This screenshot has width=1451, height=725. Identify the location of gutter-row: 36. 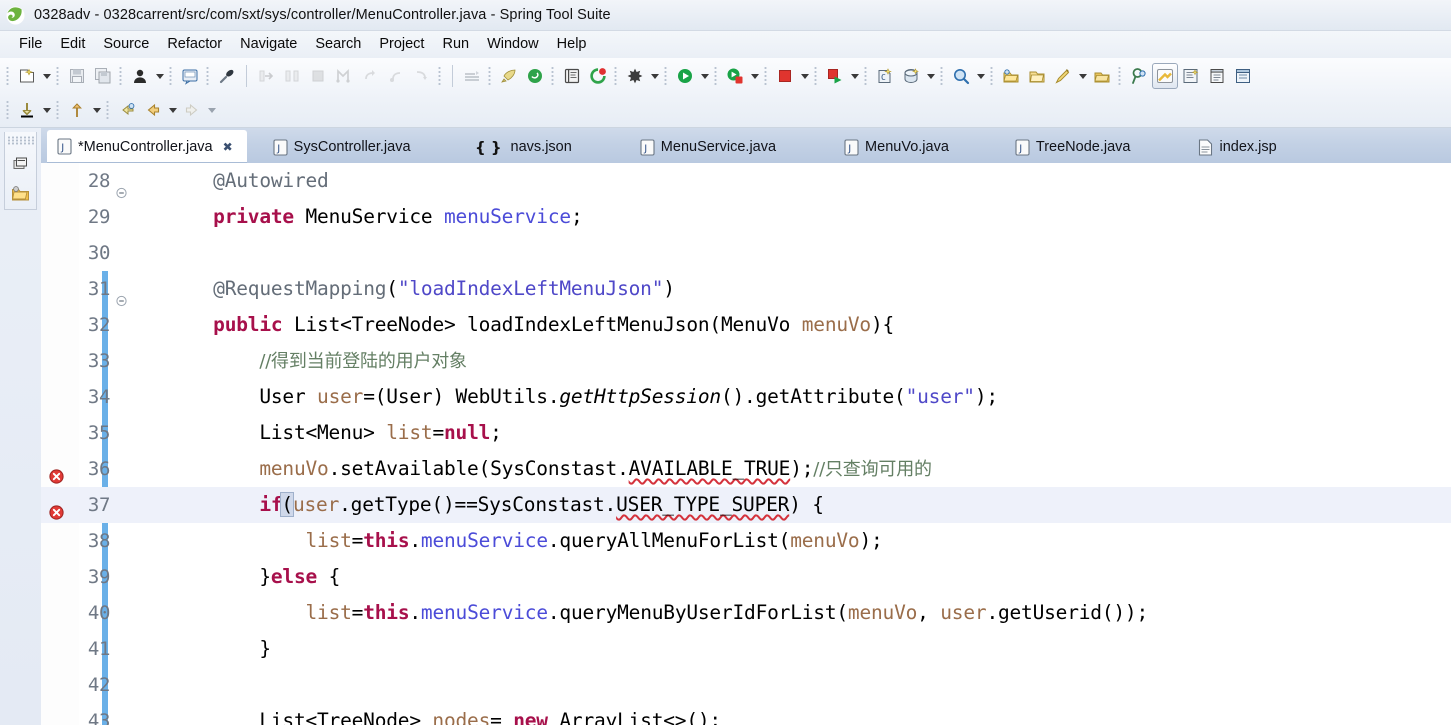
(99, 469).